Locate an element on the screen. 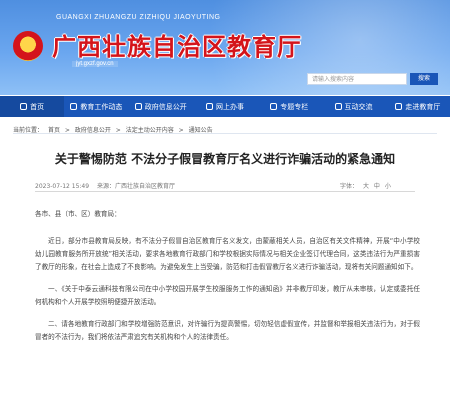 The width and height of the screenshot is (450, 402). nav-item-special-column: 专题专栏 is located at coordinates (289, 106).